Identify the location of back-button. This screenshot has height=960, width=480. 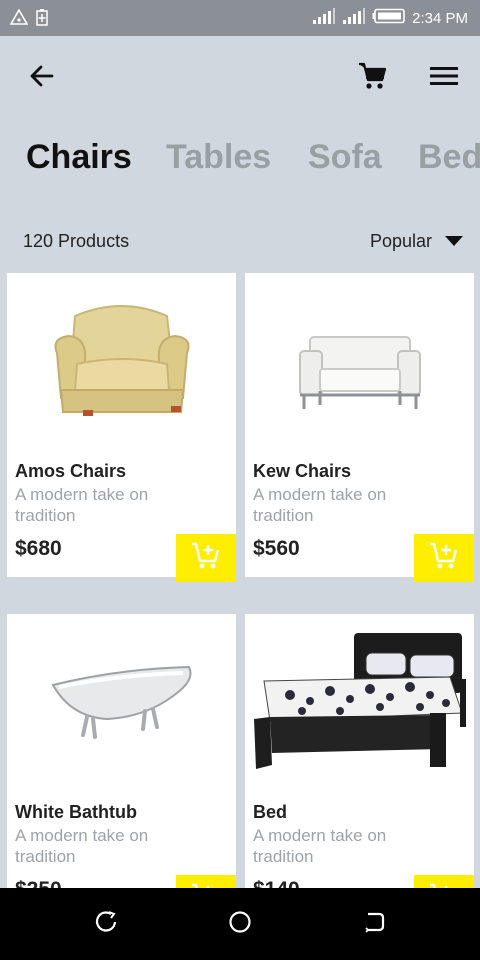
(42, 78).